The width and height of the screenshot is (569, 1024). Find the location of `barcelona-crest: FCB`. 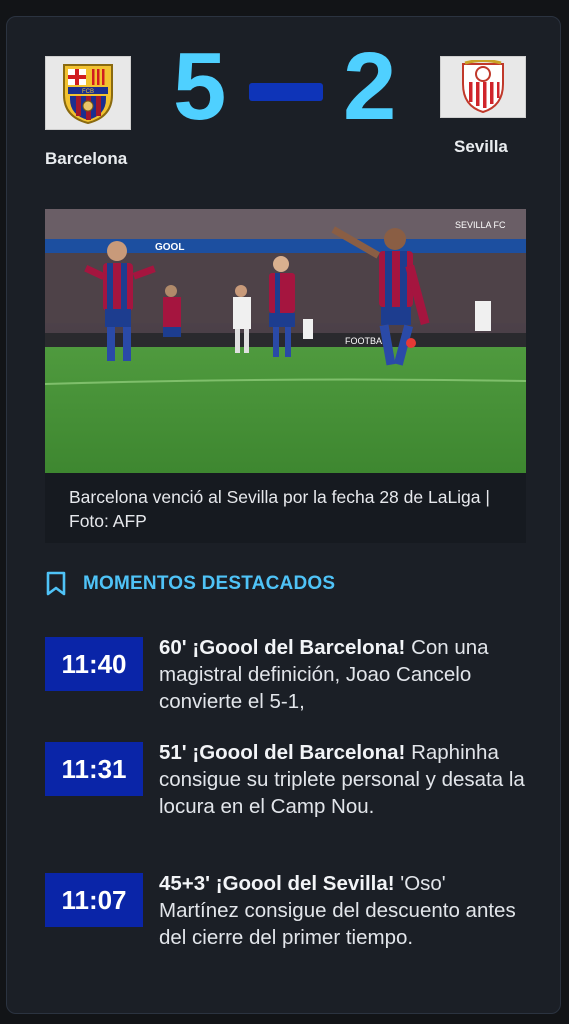

barcelona-crest: FCB is located at coordinates (88, 93).